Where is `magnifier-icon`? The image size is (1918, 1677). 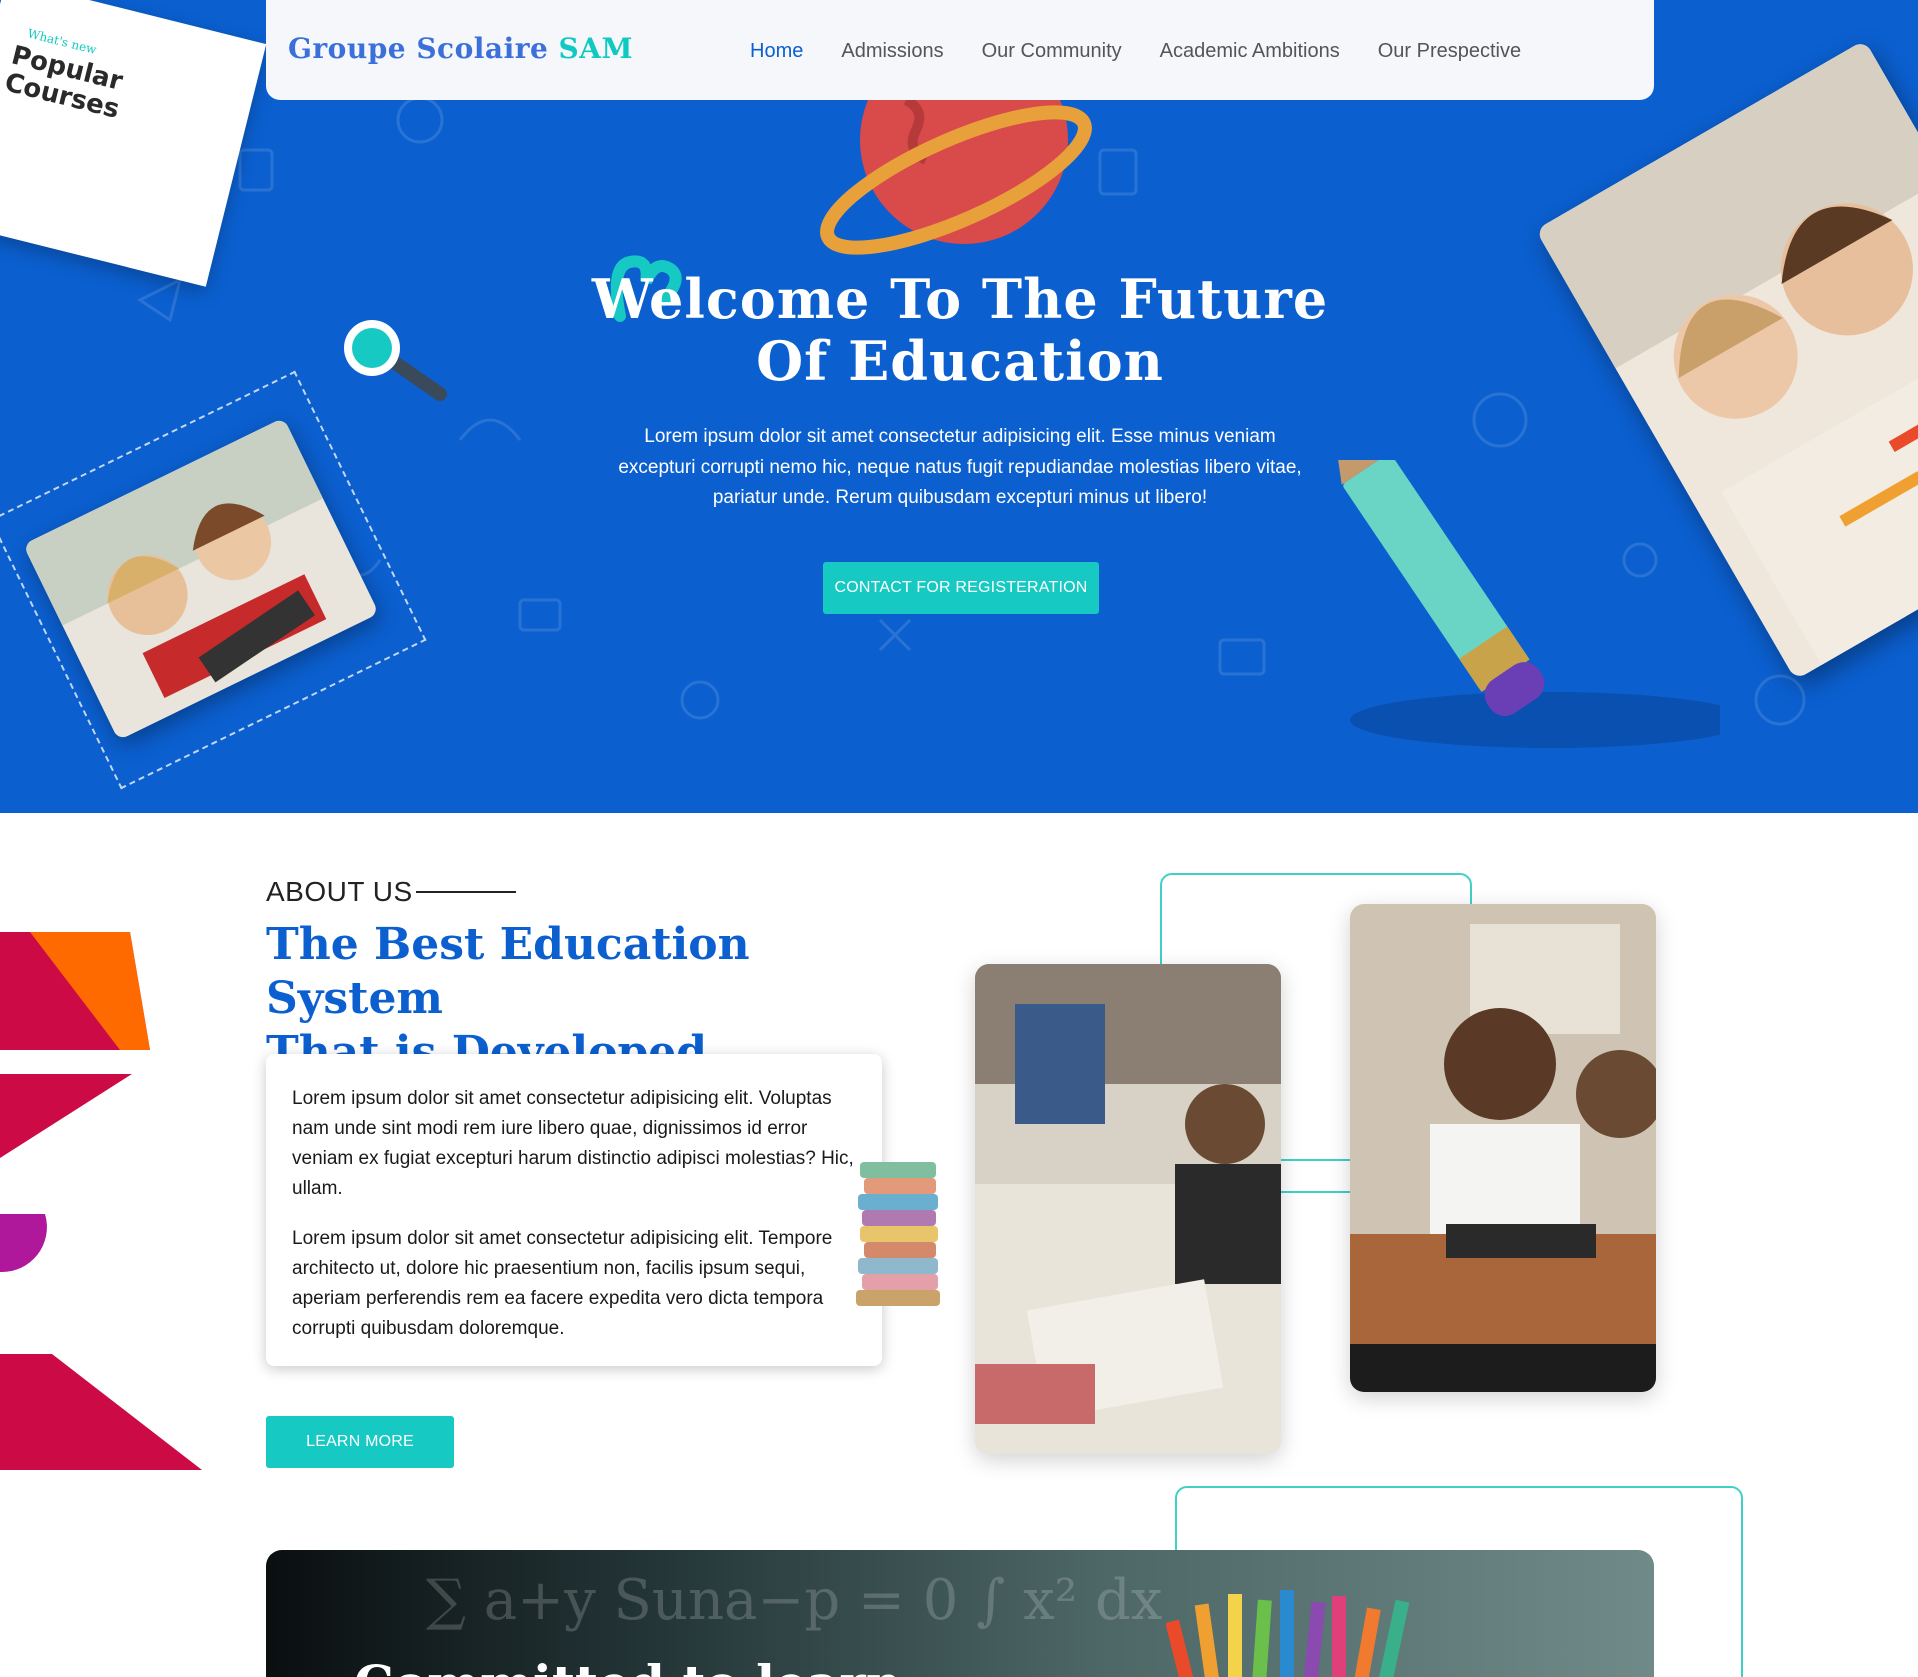
magnifier-icon is located at coordinates (395, 360).